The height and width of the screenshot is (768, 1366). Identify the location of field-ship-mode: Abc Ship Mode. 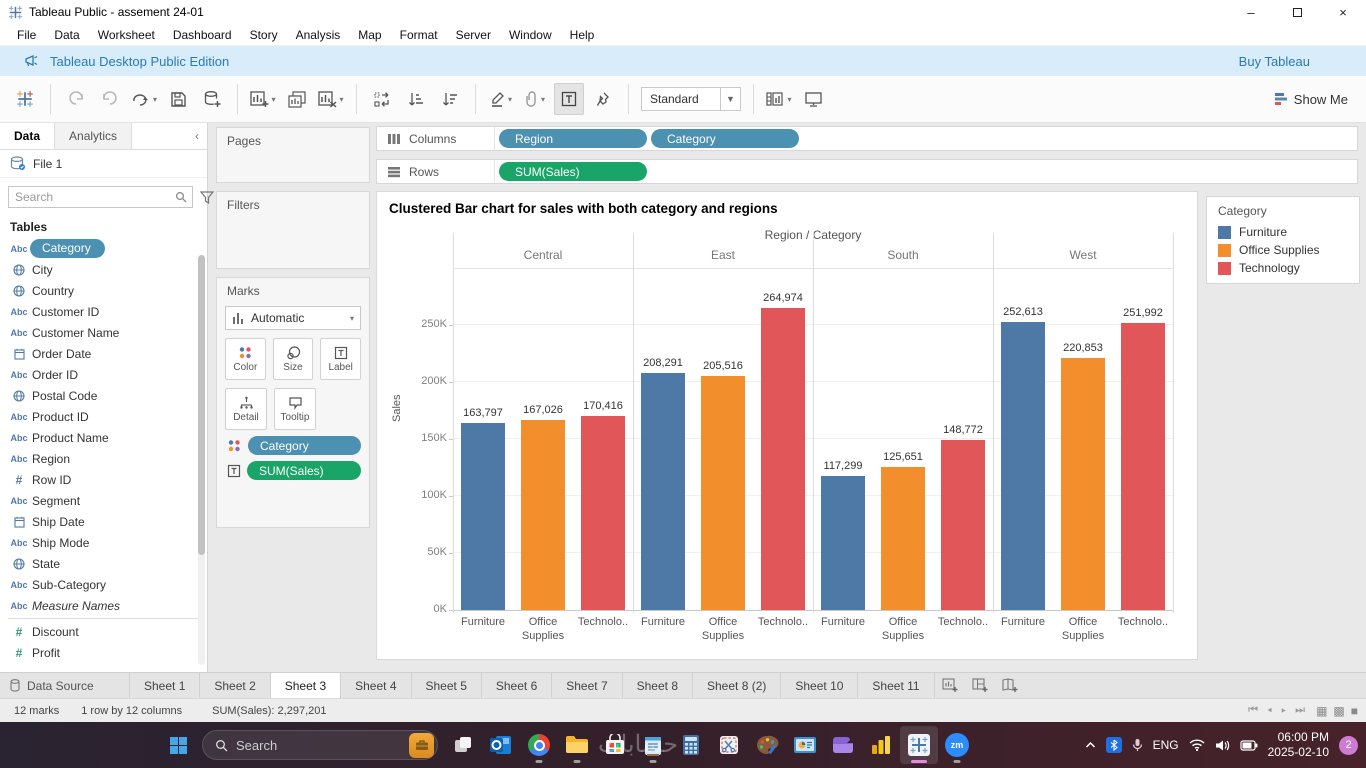
(103, 542).